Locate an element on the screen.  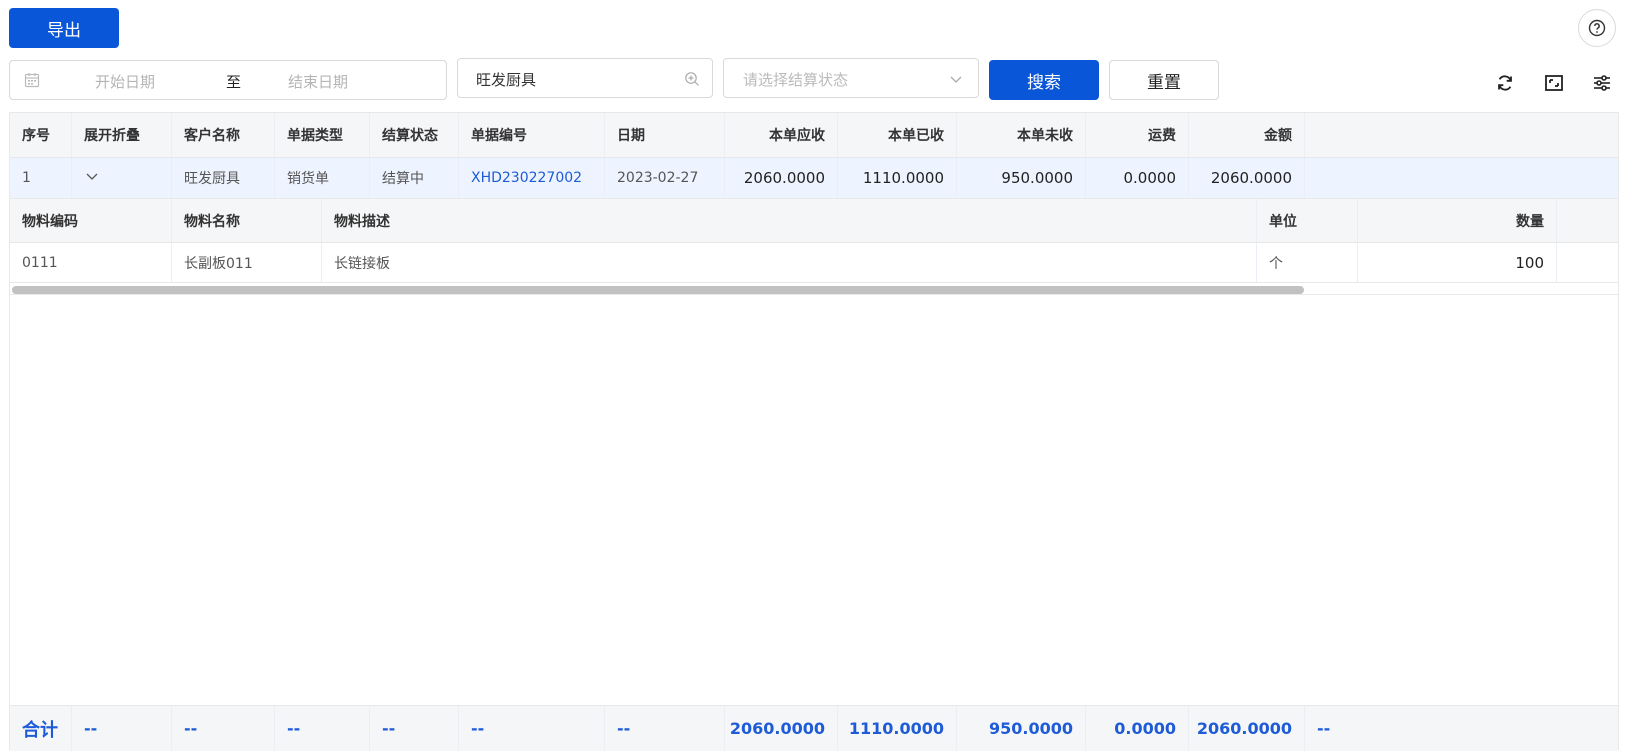
fullscreen-icon is located at coordinates (1554, 83).